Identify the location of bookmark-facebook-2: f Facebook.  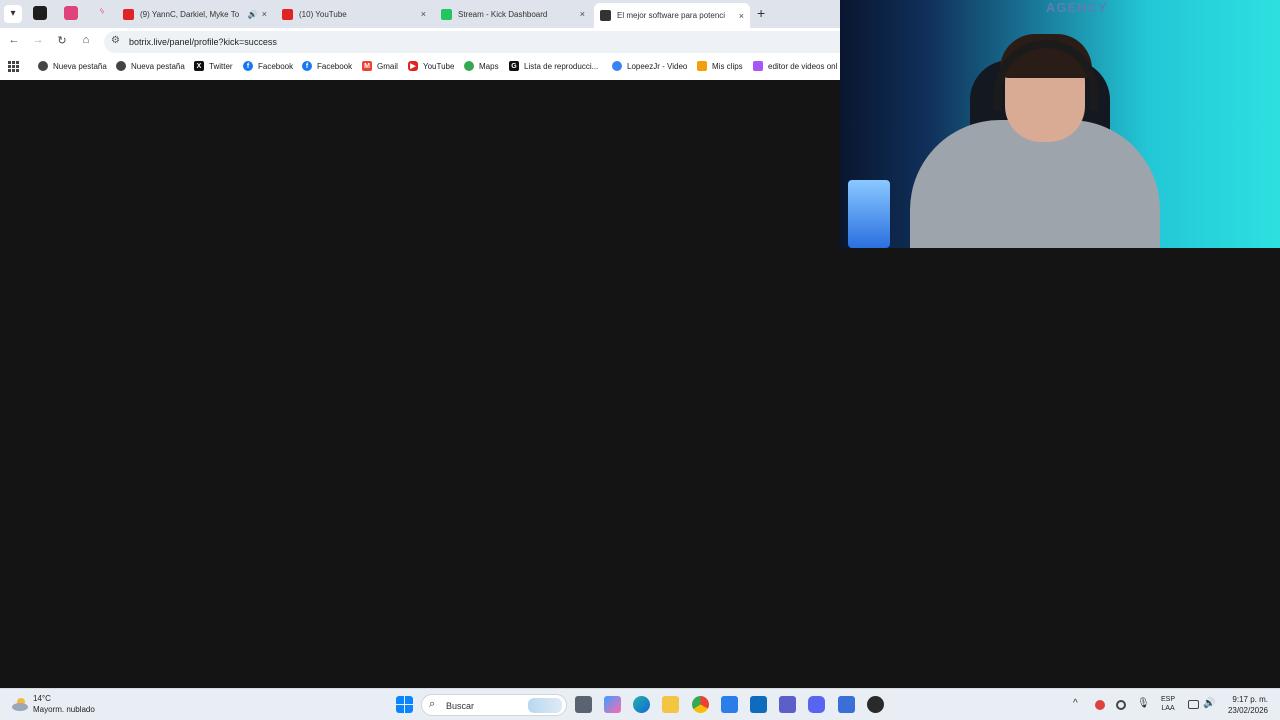
(327, 66).